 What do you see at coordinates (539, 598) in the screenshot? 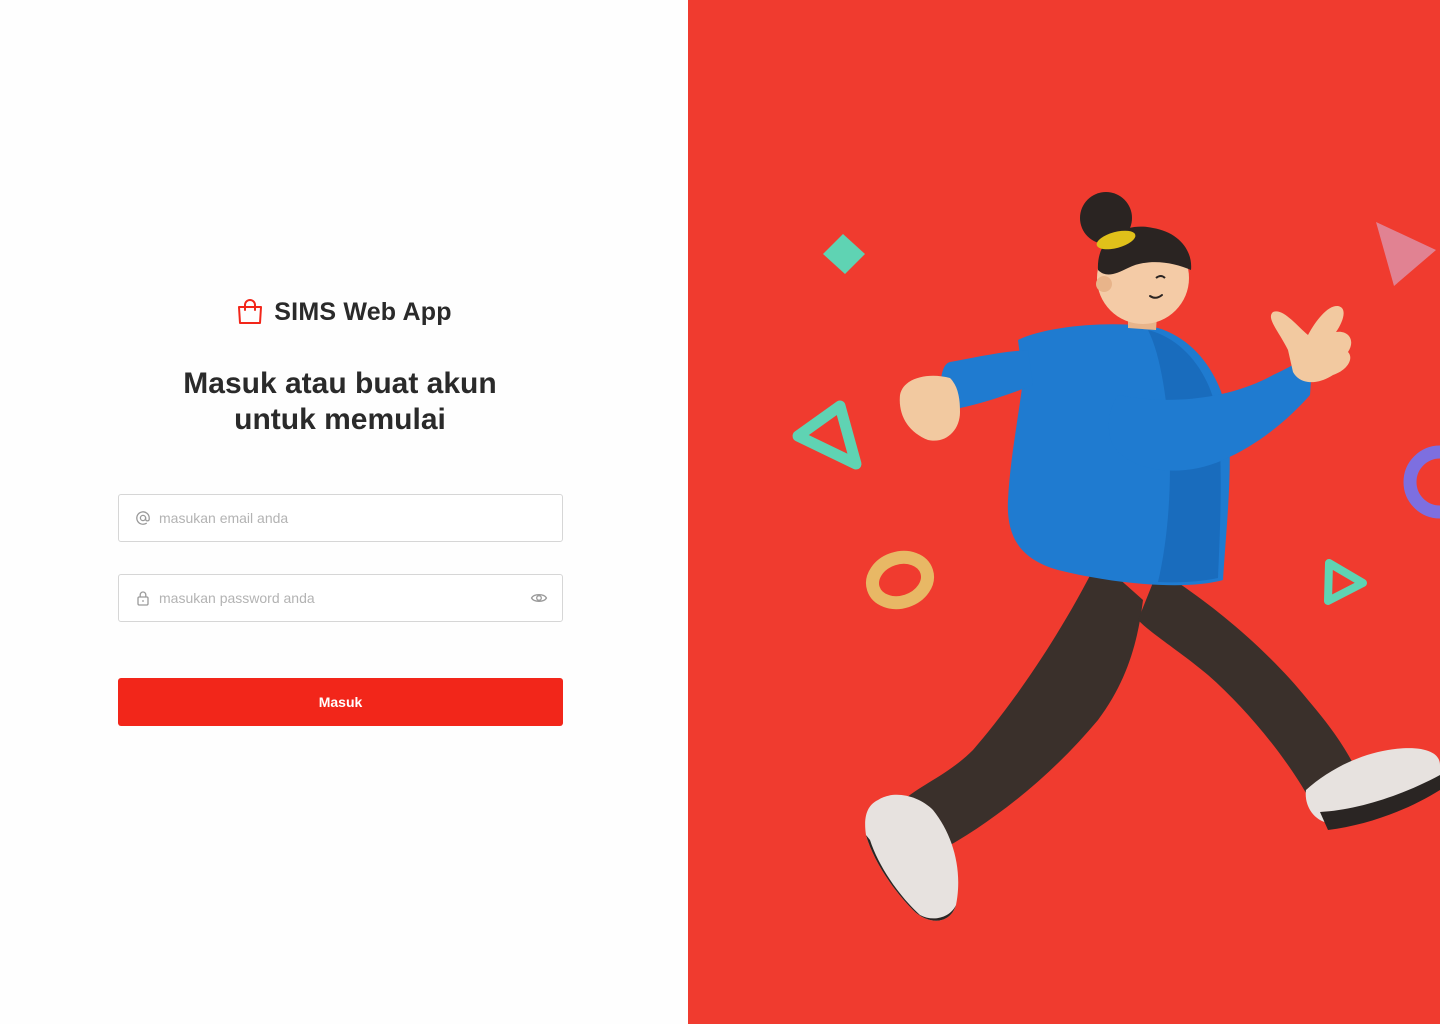
I see `eye-icon` at bounding box center [539, 598].